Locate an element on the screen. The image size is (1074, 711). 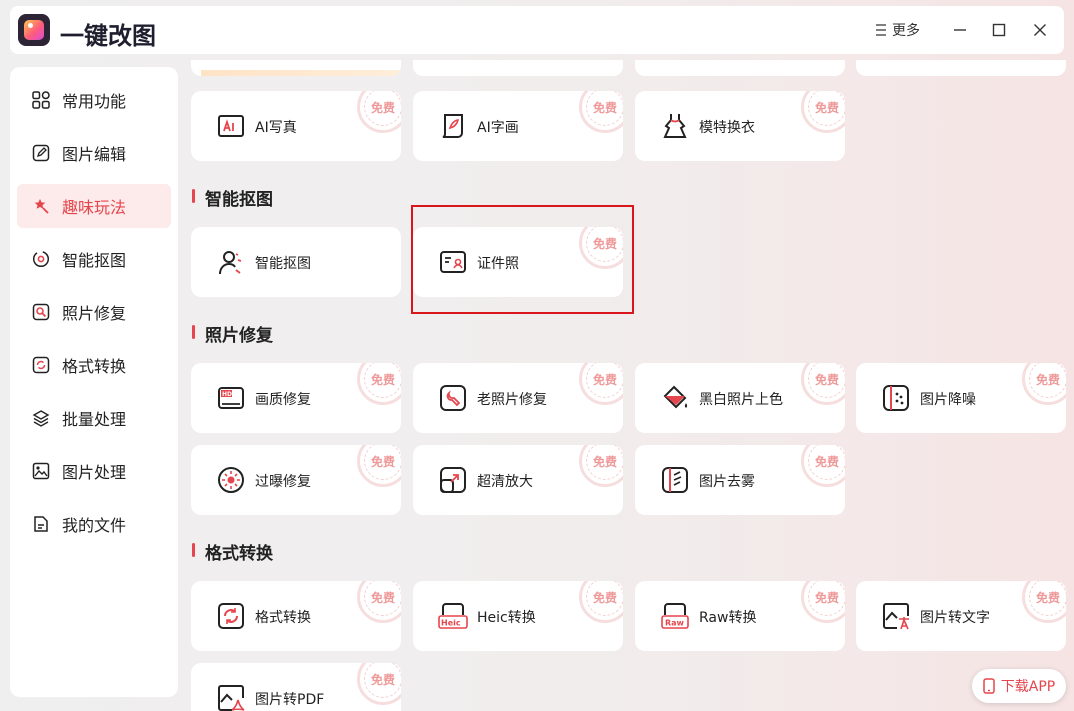
feature-label: 过曝修复 is located at coordinates (283, 482).